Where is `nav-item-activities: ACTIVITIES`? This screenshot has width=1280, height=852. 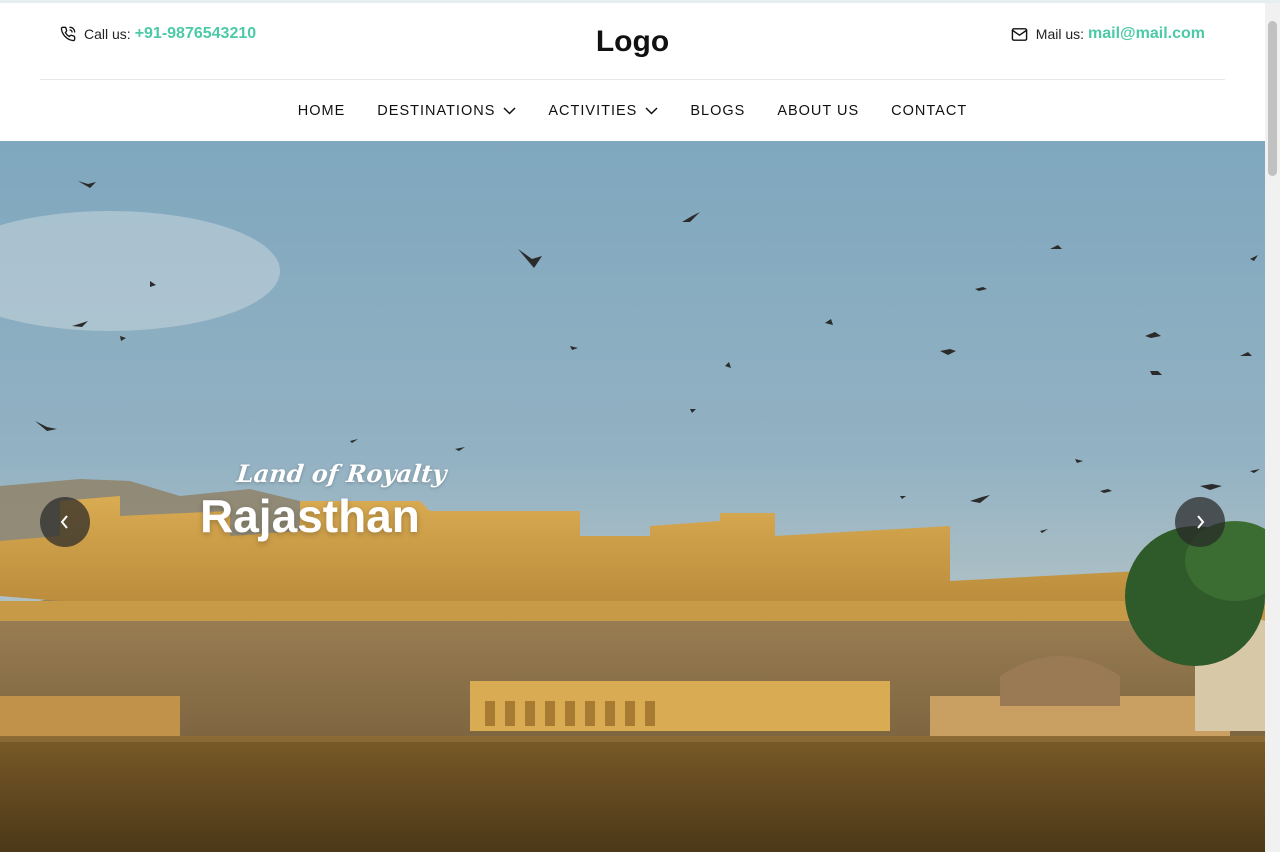 nav-item-activities: ACTIVITIES is located at coordinates (603, 111).